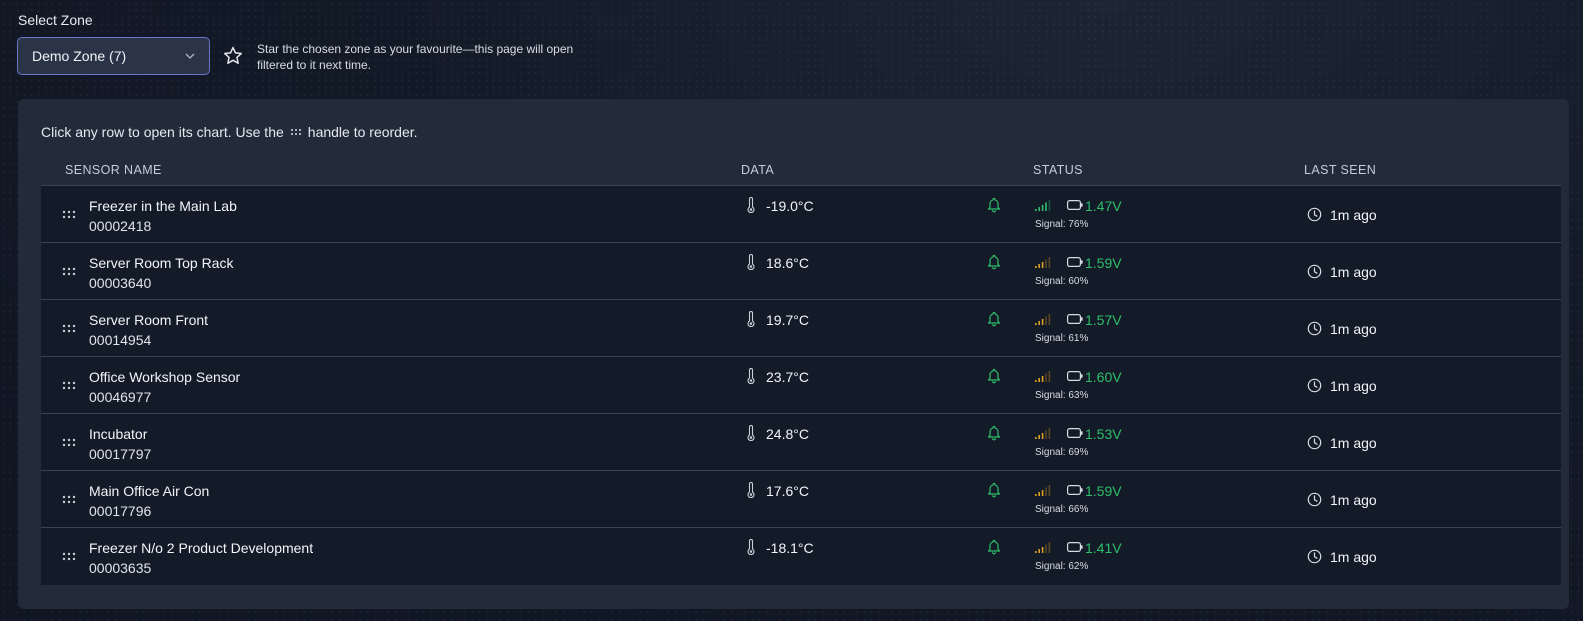 This screenshot has width=1583, height=621. Describe the element at coordinates (787, 320) in the screenshot. I see `sensor-temperature: 19.7°C` at that location.